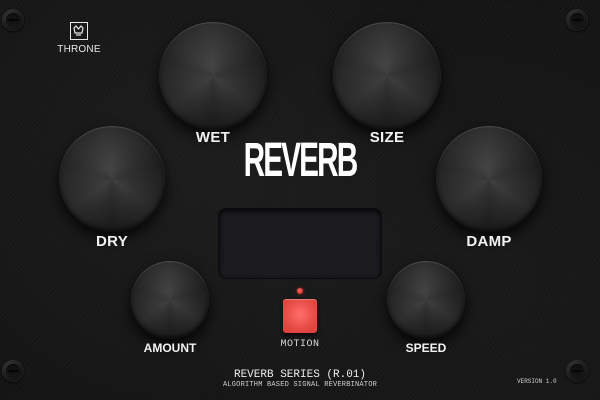  What do you see at coordinates (300, 344) in the screenshot?
I see `motion-label: MOTION` at bounding box center [300, 344].